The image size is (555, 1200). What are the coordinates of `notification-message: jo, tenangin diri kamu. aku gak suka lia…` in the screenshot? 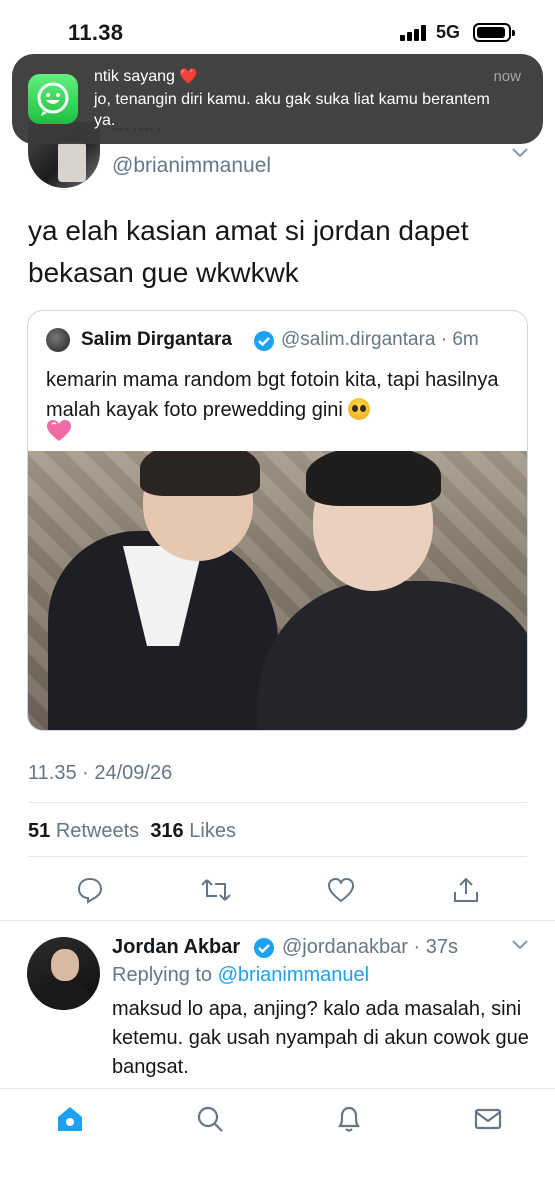 It's located at (292, 110).